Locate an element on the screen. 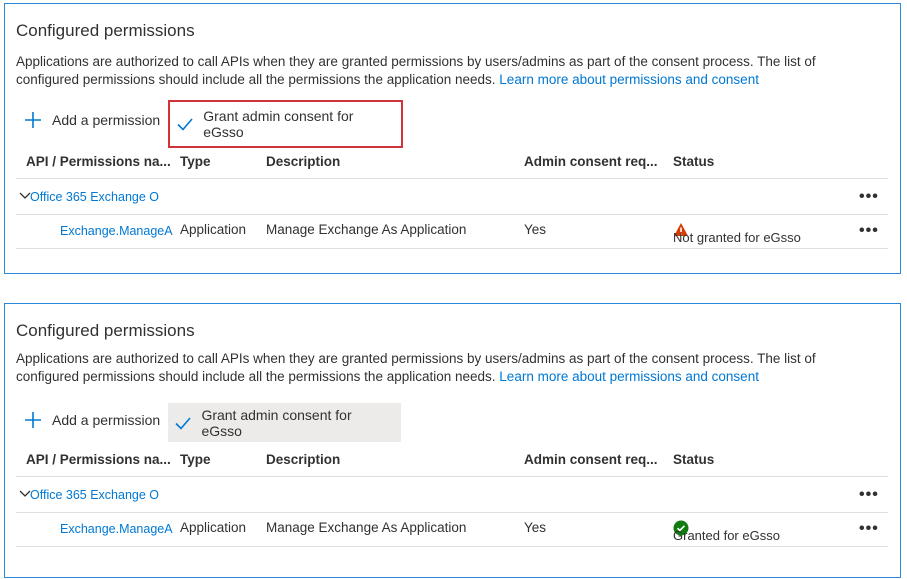 This screenshot has height=579, width=907. status-text: Not granted for eGsso is located at coordinates (737, 237).